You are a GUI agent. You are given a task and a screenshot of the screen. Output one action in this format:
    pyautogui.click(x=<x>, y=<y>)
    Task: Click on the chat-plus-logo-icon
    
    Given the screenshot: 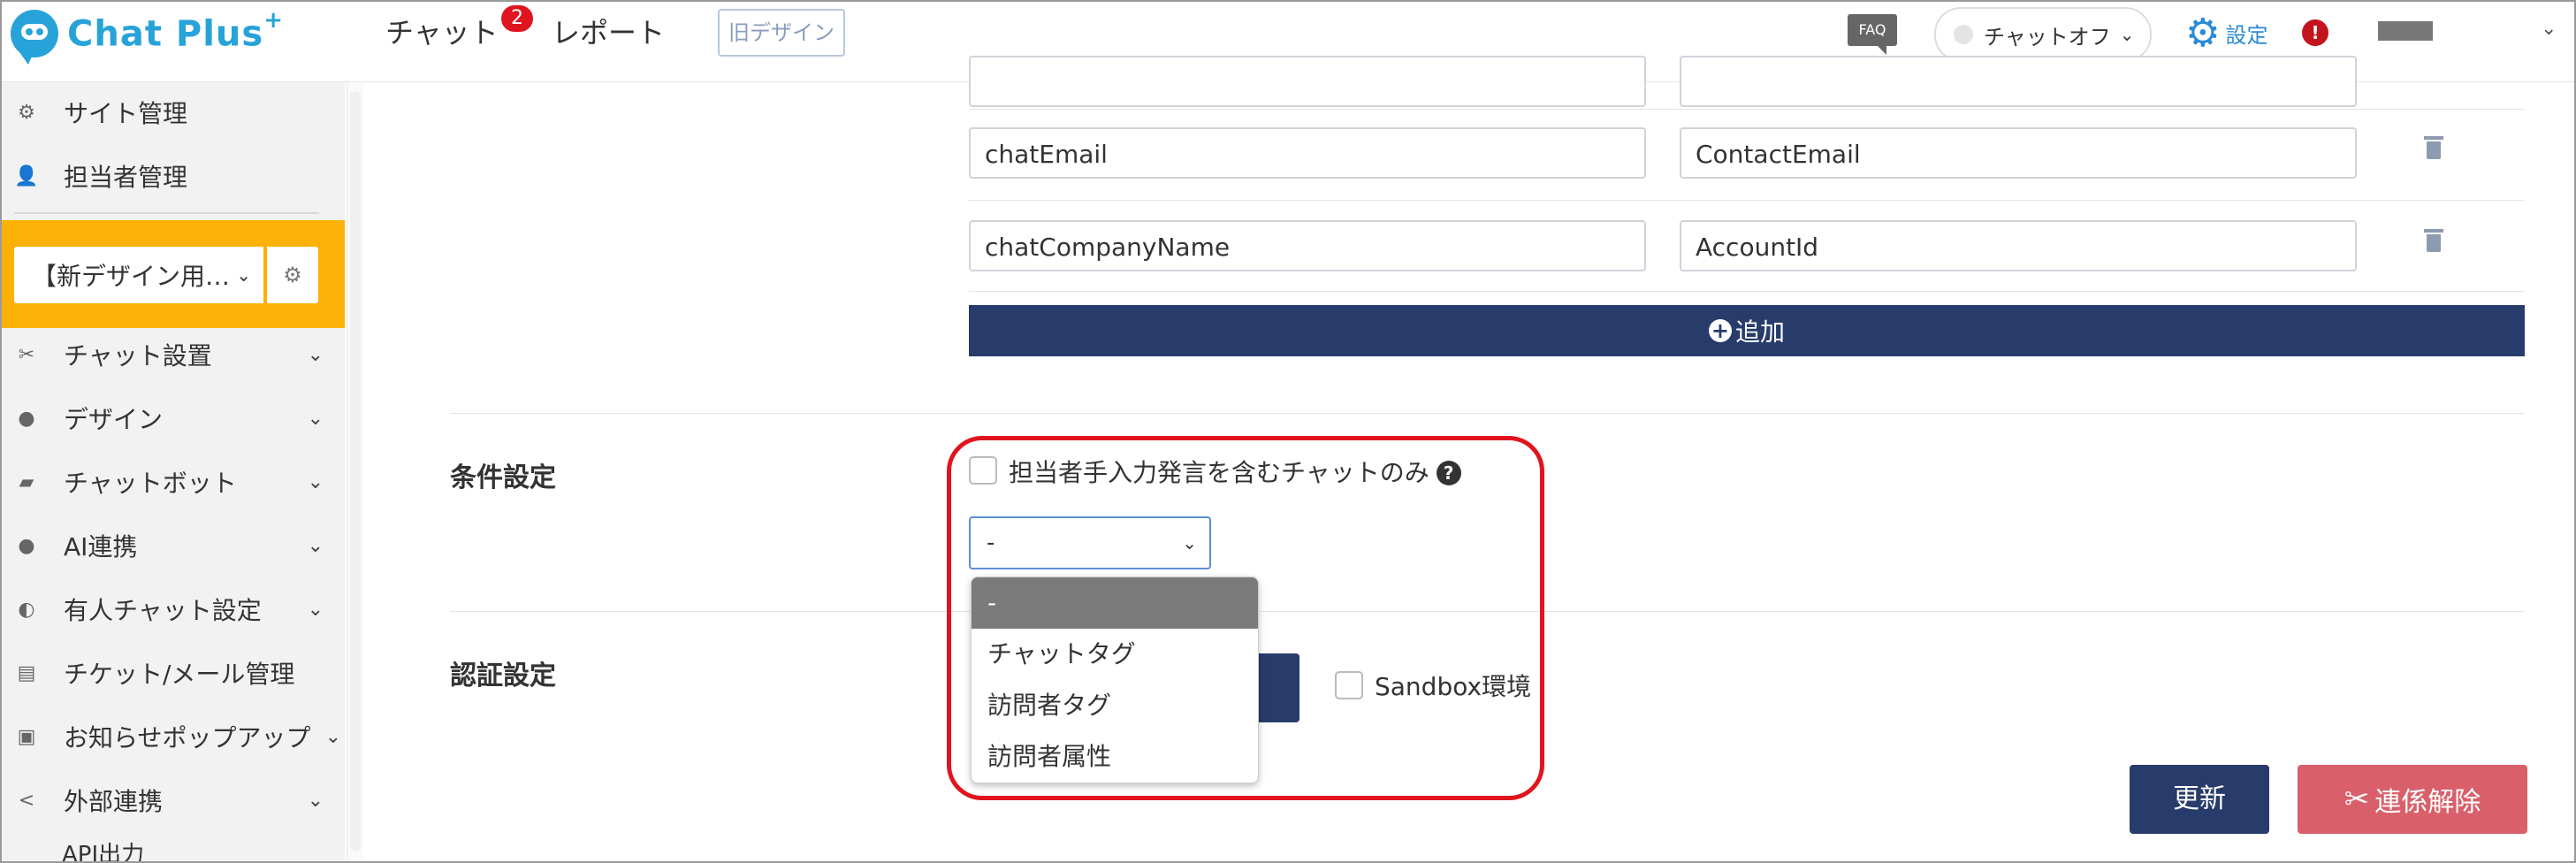 What is the action you would take?
    pyautogui.click(x=34, y=37)
    